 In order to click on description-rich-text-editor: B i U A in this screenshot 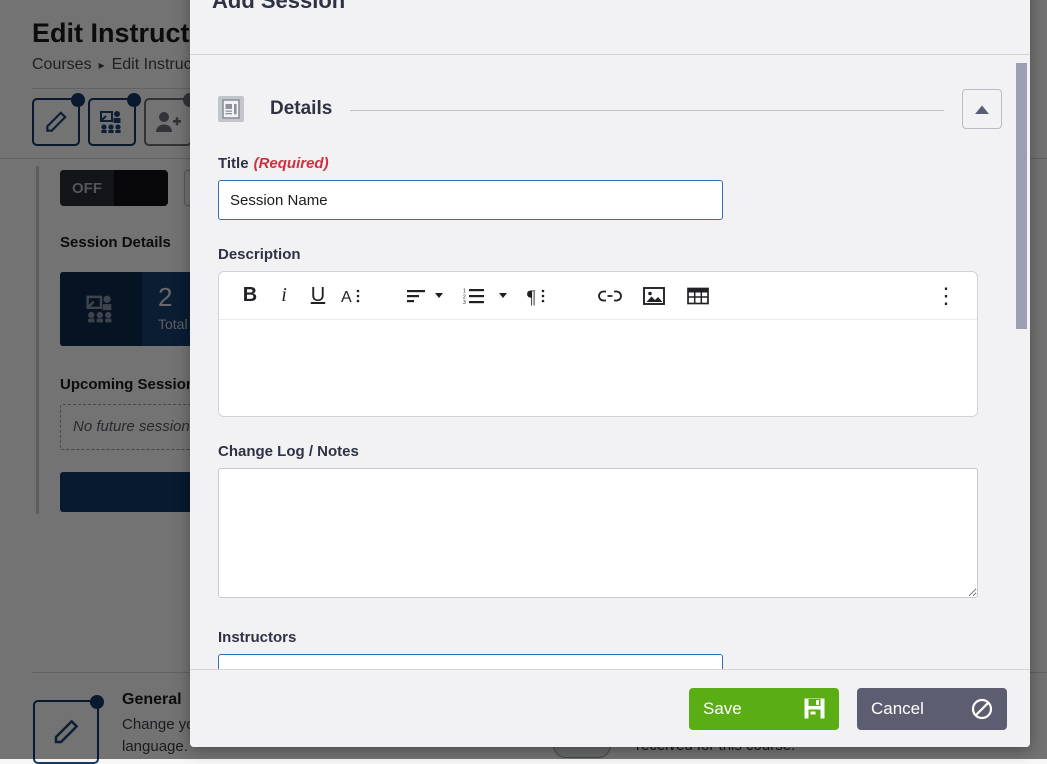, I will do `click(598, 344)`.